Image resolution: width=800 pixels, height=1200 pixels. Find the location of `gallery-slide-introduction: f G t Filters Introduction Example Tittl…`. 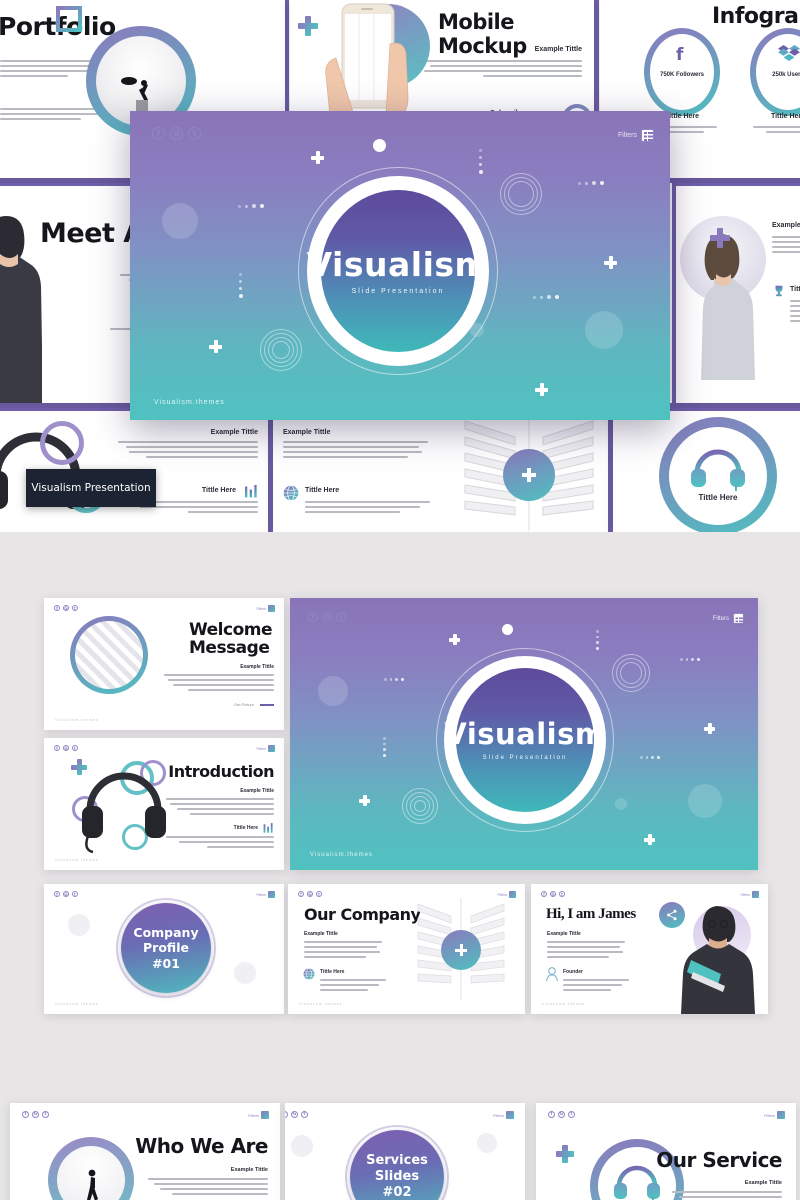

gallery-slide-introduction: f G t Filters Introduction Example Tittl… is located at coordinates (164, 804).